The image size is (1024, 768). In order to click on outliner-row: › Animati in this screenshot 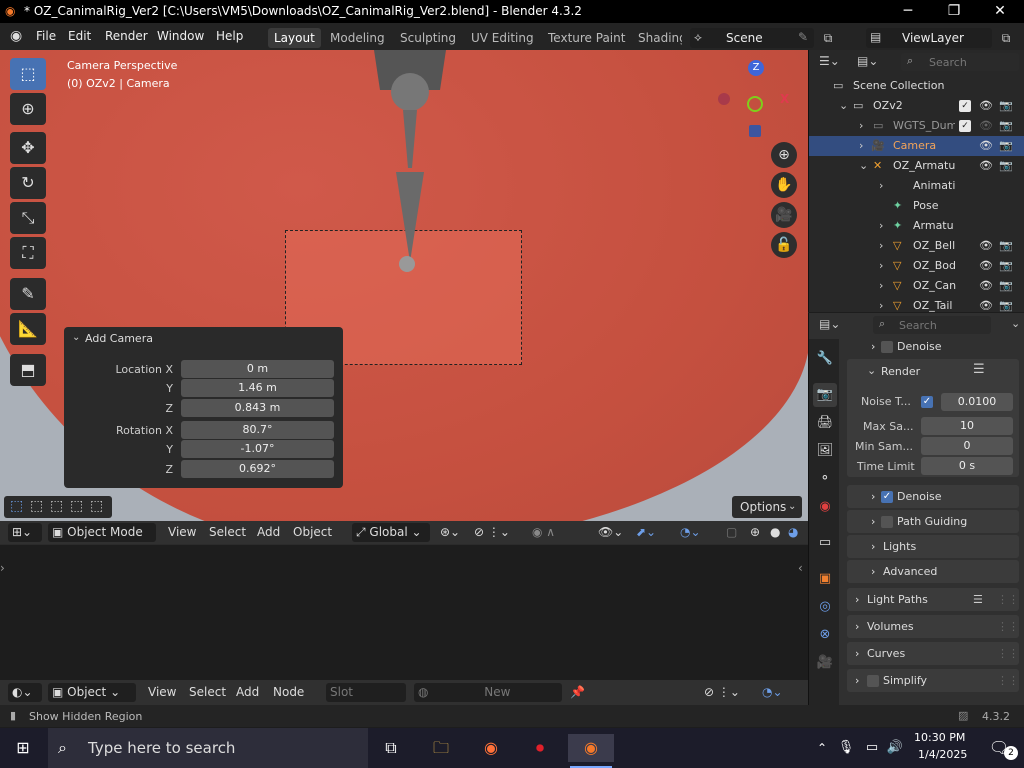, I will do `click(916, 186)`.